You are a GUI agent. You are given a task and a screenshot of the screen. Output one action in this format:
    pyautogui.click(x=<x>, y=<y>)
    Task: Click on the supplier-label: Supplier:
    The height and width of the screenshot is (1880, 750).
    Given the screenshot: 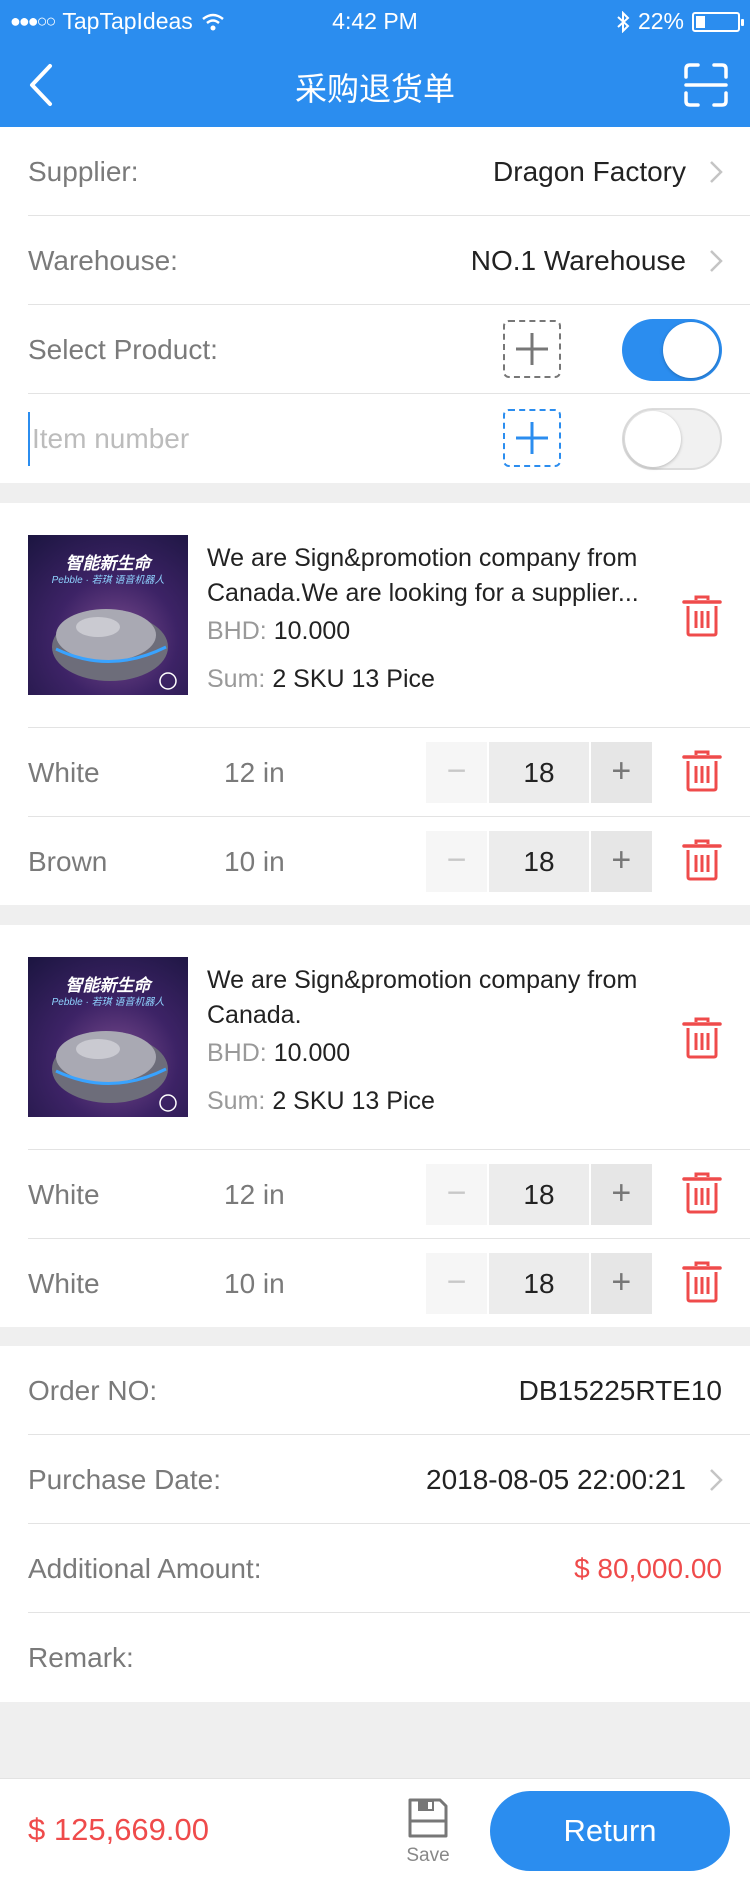 What is the action you would take?
    pyautogui.click(x=83, y=171)
    